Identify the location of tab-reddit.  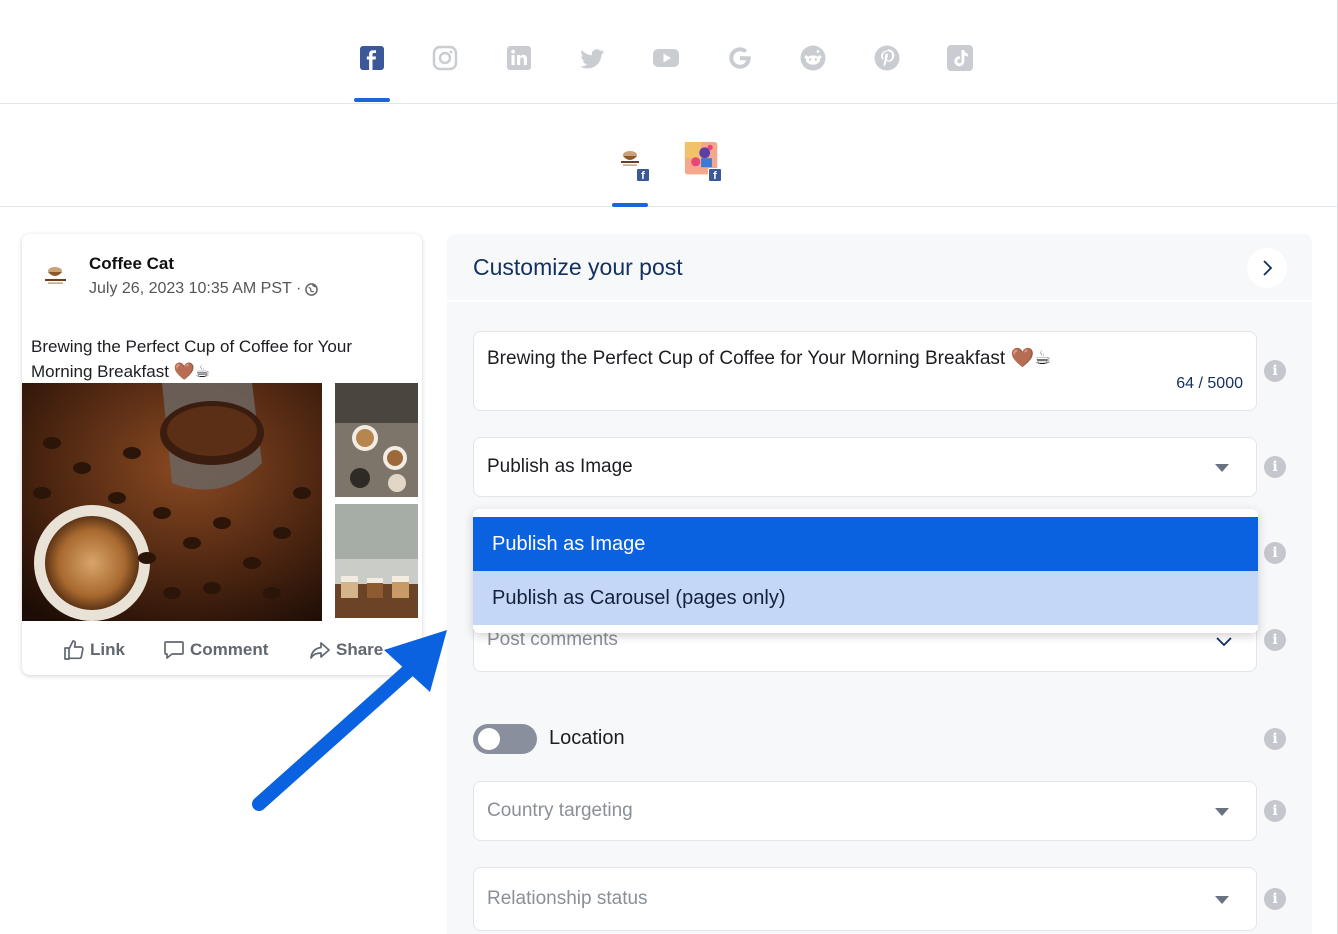
(813, 58).